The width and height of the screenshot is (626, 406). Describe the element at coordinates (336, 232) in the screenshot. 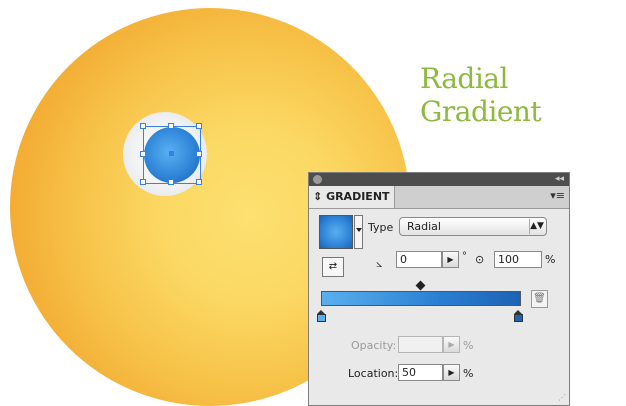

I see `gradient-swatch` at that location.